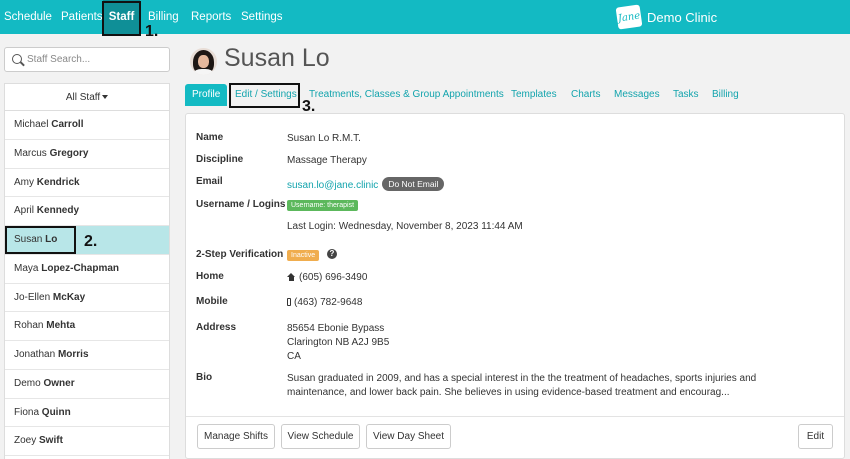 Image resolution: width=850 pixels, height=459 pixels. What do you see at coordinates (324, 138) in the screenshot?
I see `name-value: Susan Lo R.M.T.` at bounding box center [324, 138].